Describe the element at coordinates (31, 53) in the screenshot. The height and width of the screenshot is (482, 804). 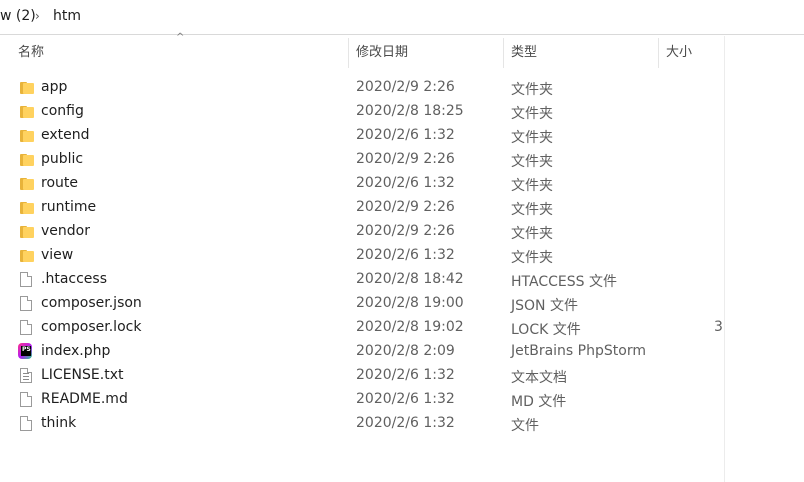
I see `column-header-name: 名称` at that location.